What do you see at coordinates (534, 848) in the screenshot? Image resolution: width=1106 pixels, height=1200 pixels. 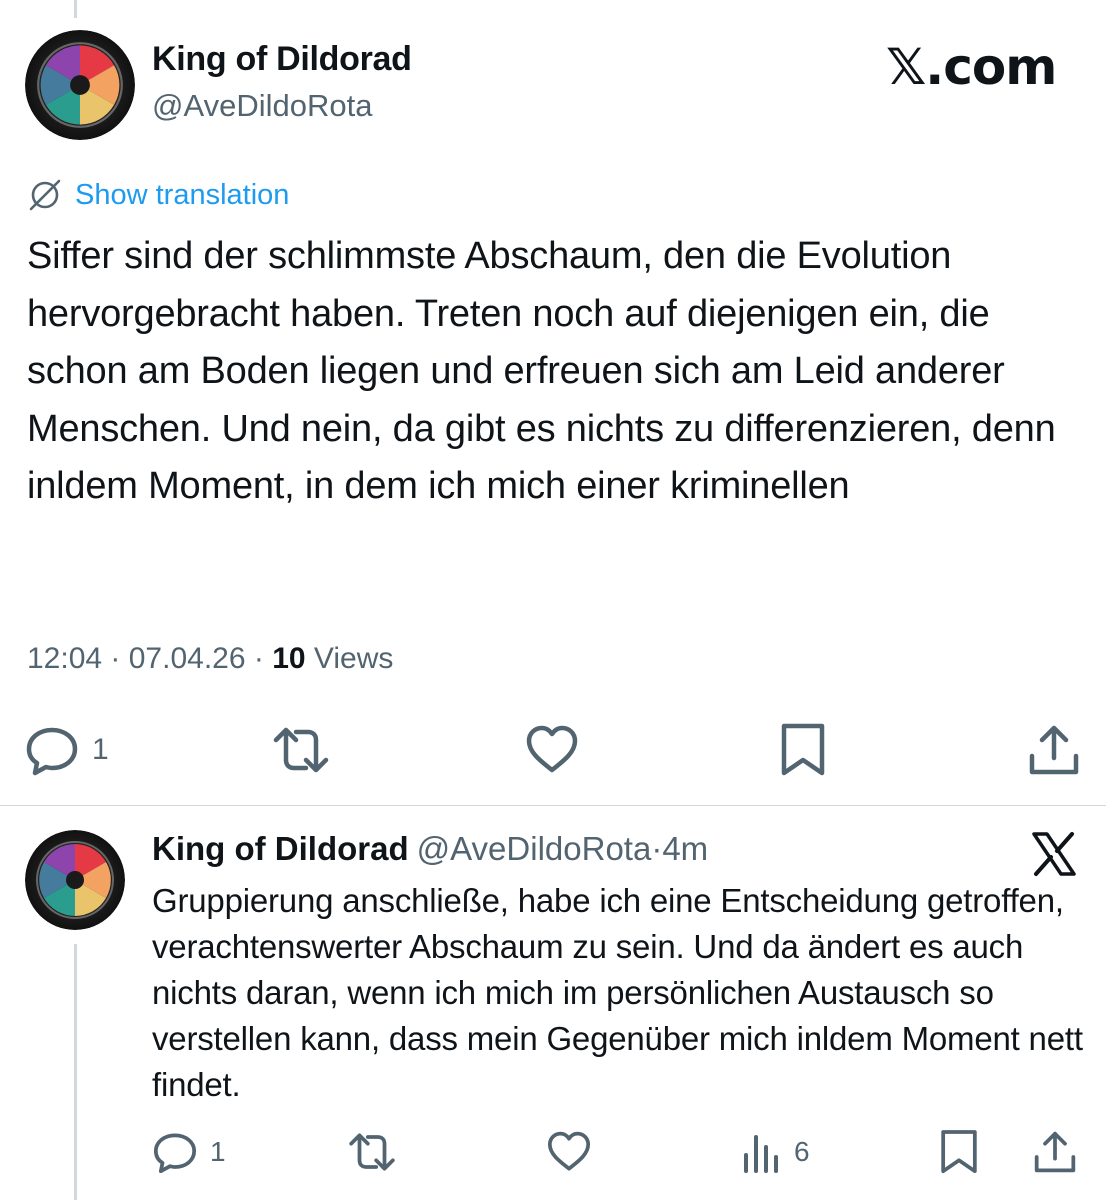 I see `reply-author-handle: @AveDildoRota` at bounding box center [534, 848].